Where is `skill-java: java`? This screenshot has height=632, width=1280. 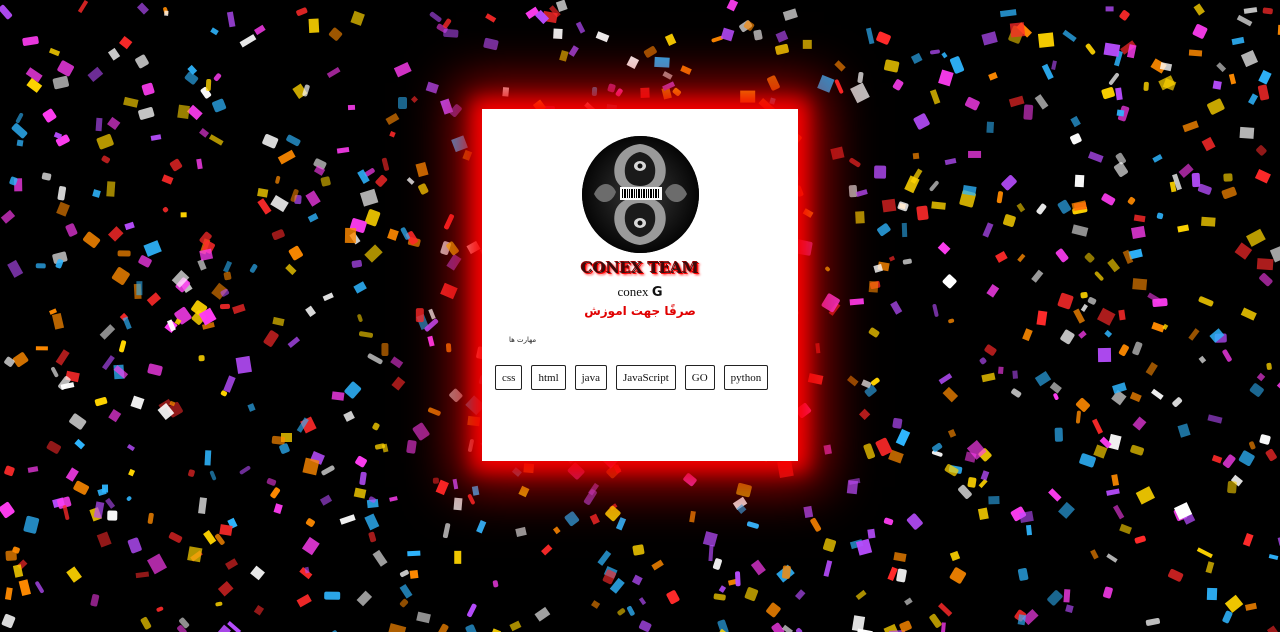
skill-java: java is located at coordinates (590, 377).